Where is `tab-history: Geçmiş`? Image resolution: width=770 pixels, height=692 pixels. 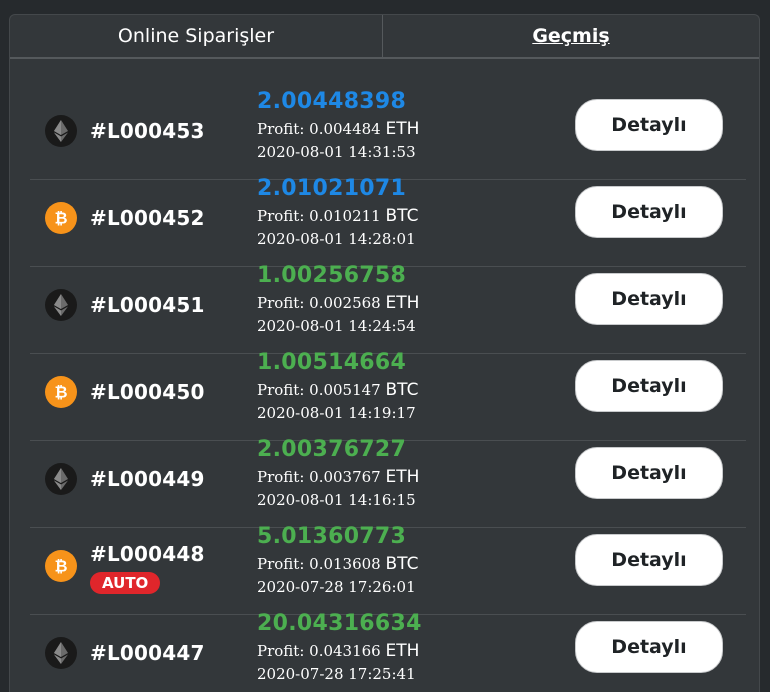 tab-history: Geçmiş is located at coordinates (571, 36).